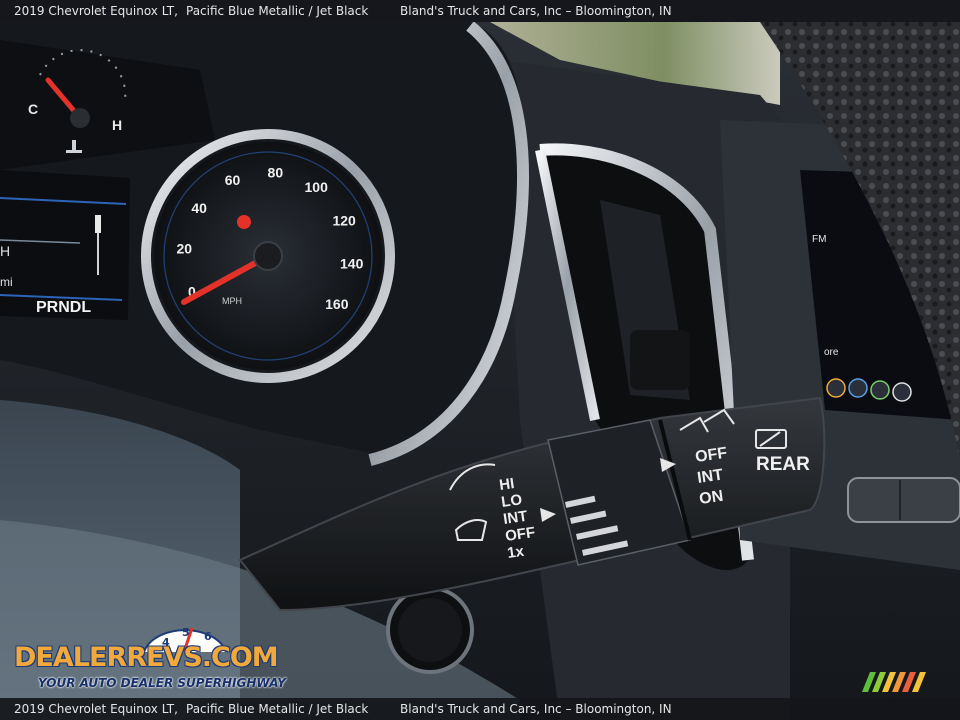 This screenshot has height=720, width=960. Describe the element at coordinates (783, 464) in the screenshot. I see `rear-wiper-label: REAR` at that location.